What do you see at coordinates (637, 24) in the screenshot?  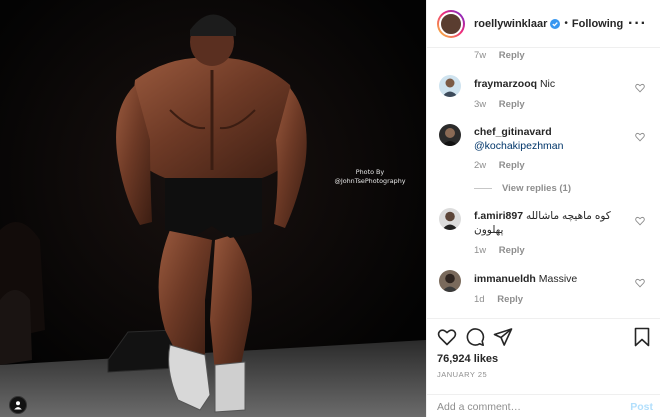 I see `more-options-icon: ···` at bounding box center [637, 24].